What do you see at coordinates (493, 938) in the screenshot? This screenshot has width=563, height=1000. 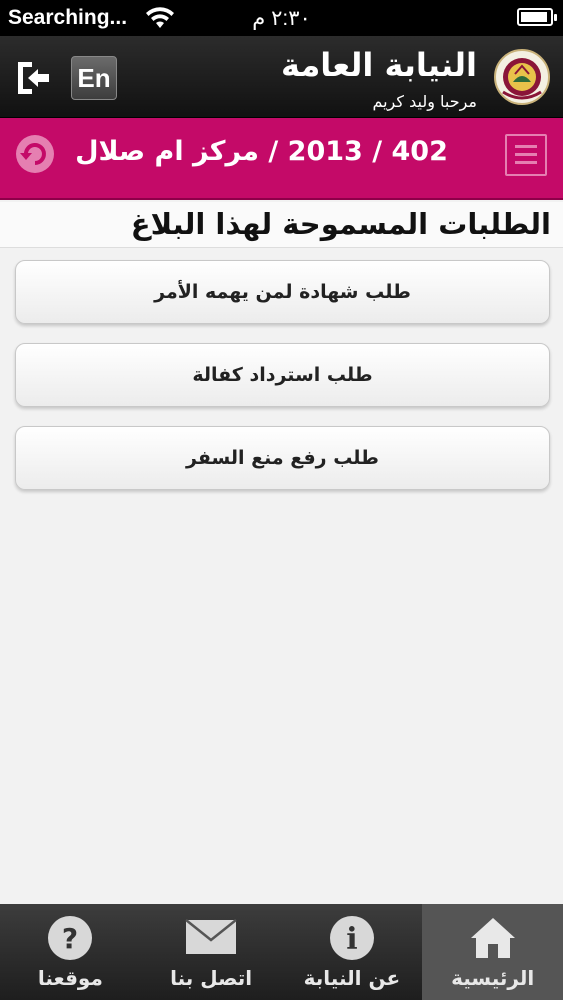 I see `home-icon` at bounding box center [493, 938].